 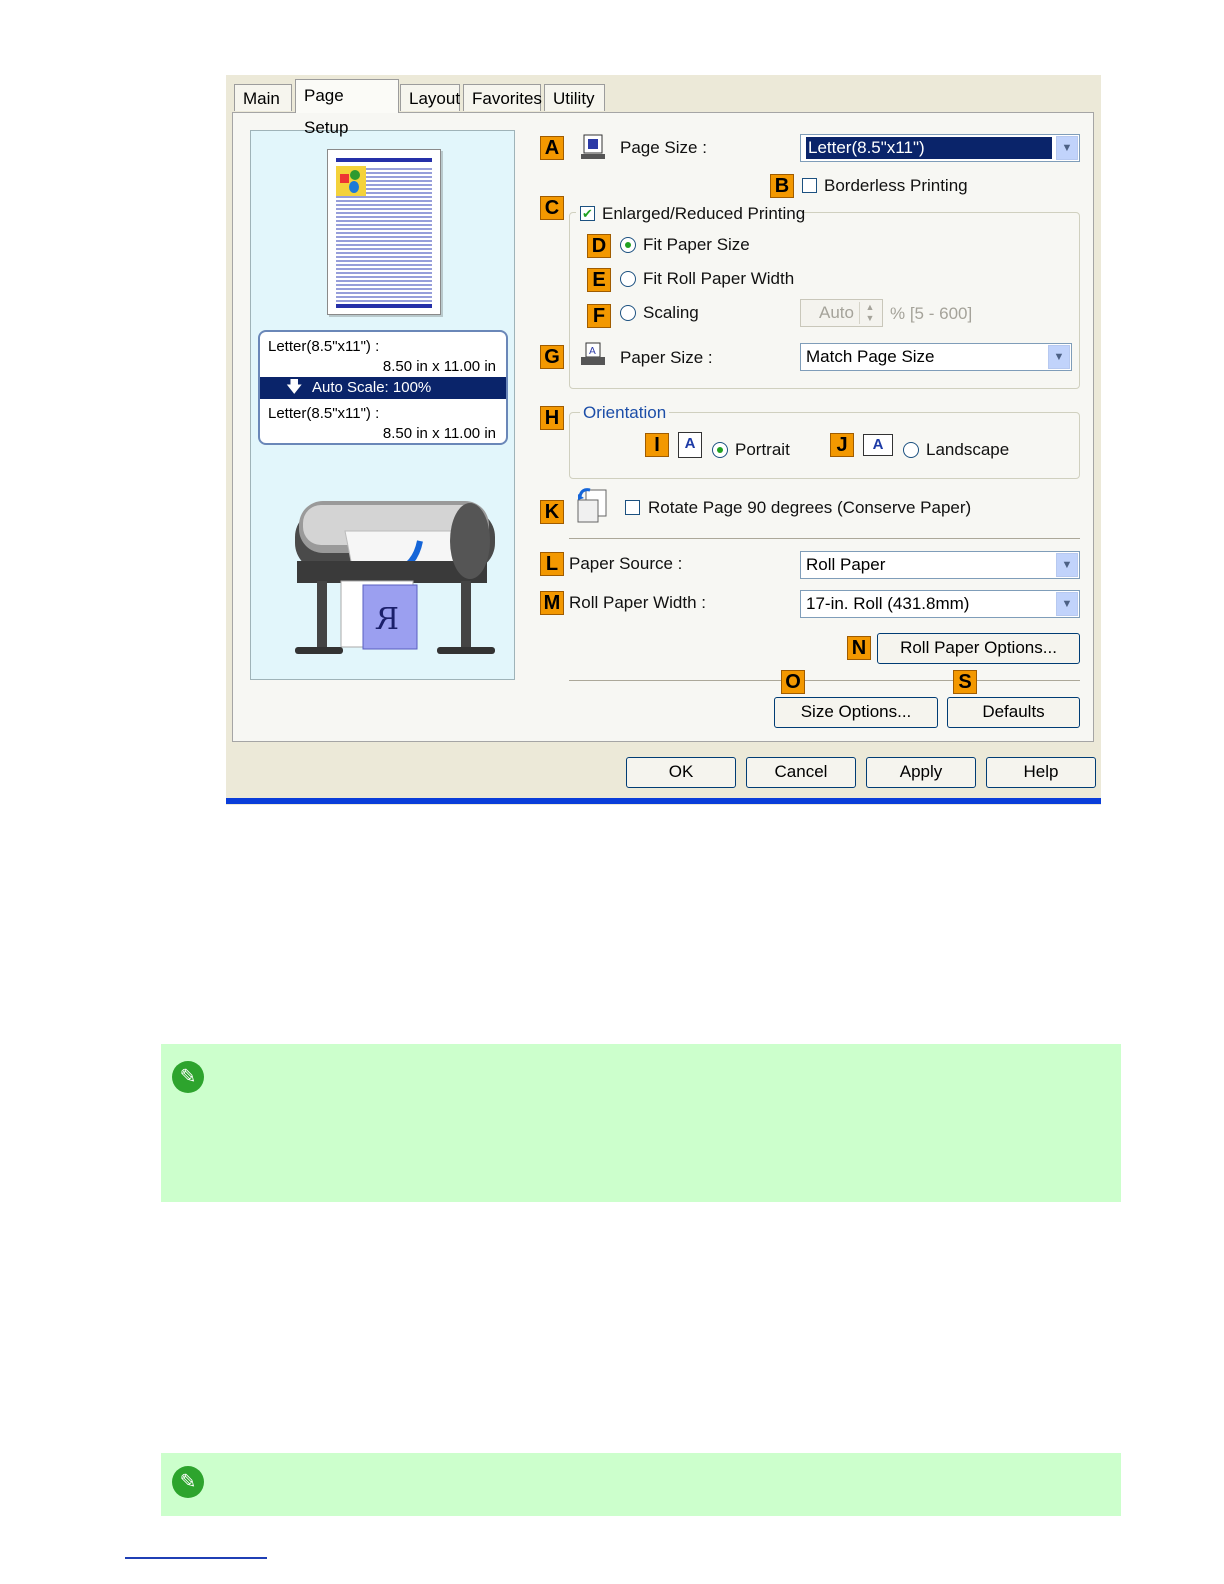 What do you see at coordinates (1041, 772) in the screenshot?
I see `help-button: Help` at bounding box center [1041, 772].